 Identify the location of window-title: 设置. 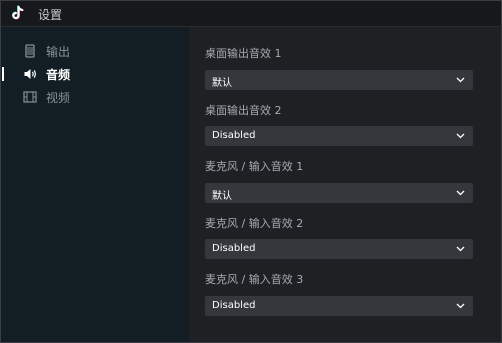
(50, 15).